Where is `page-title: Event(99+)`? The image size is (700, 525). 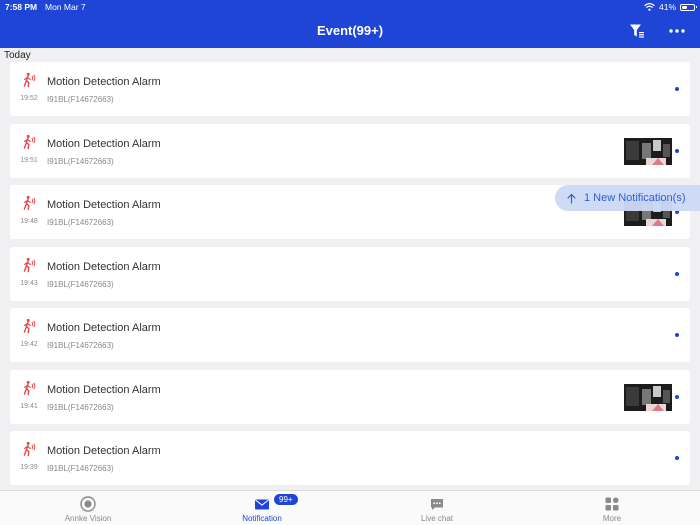
page-title: Event(99+) is located at coordinates (350, 30).